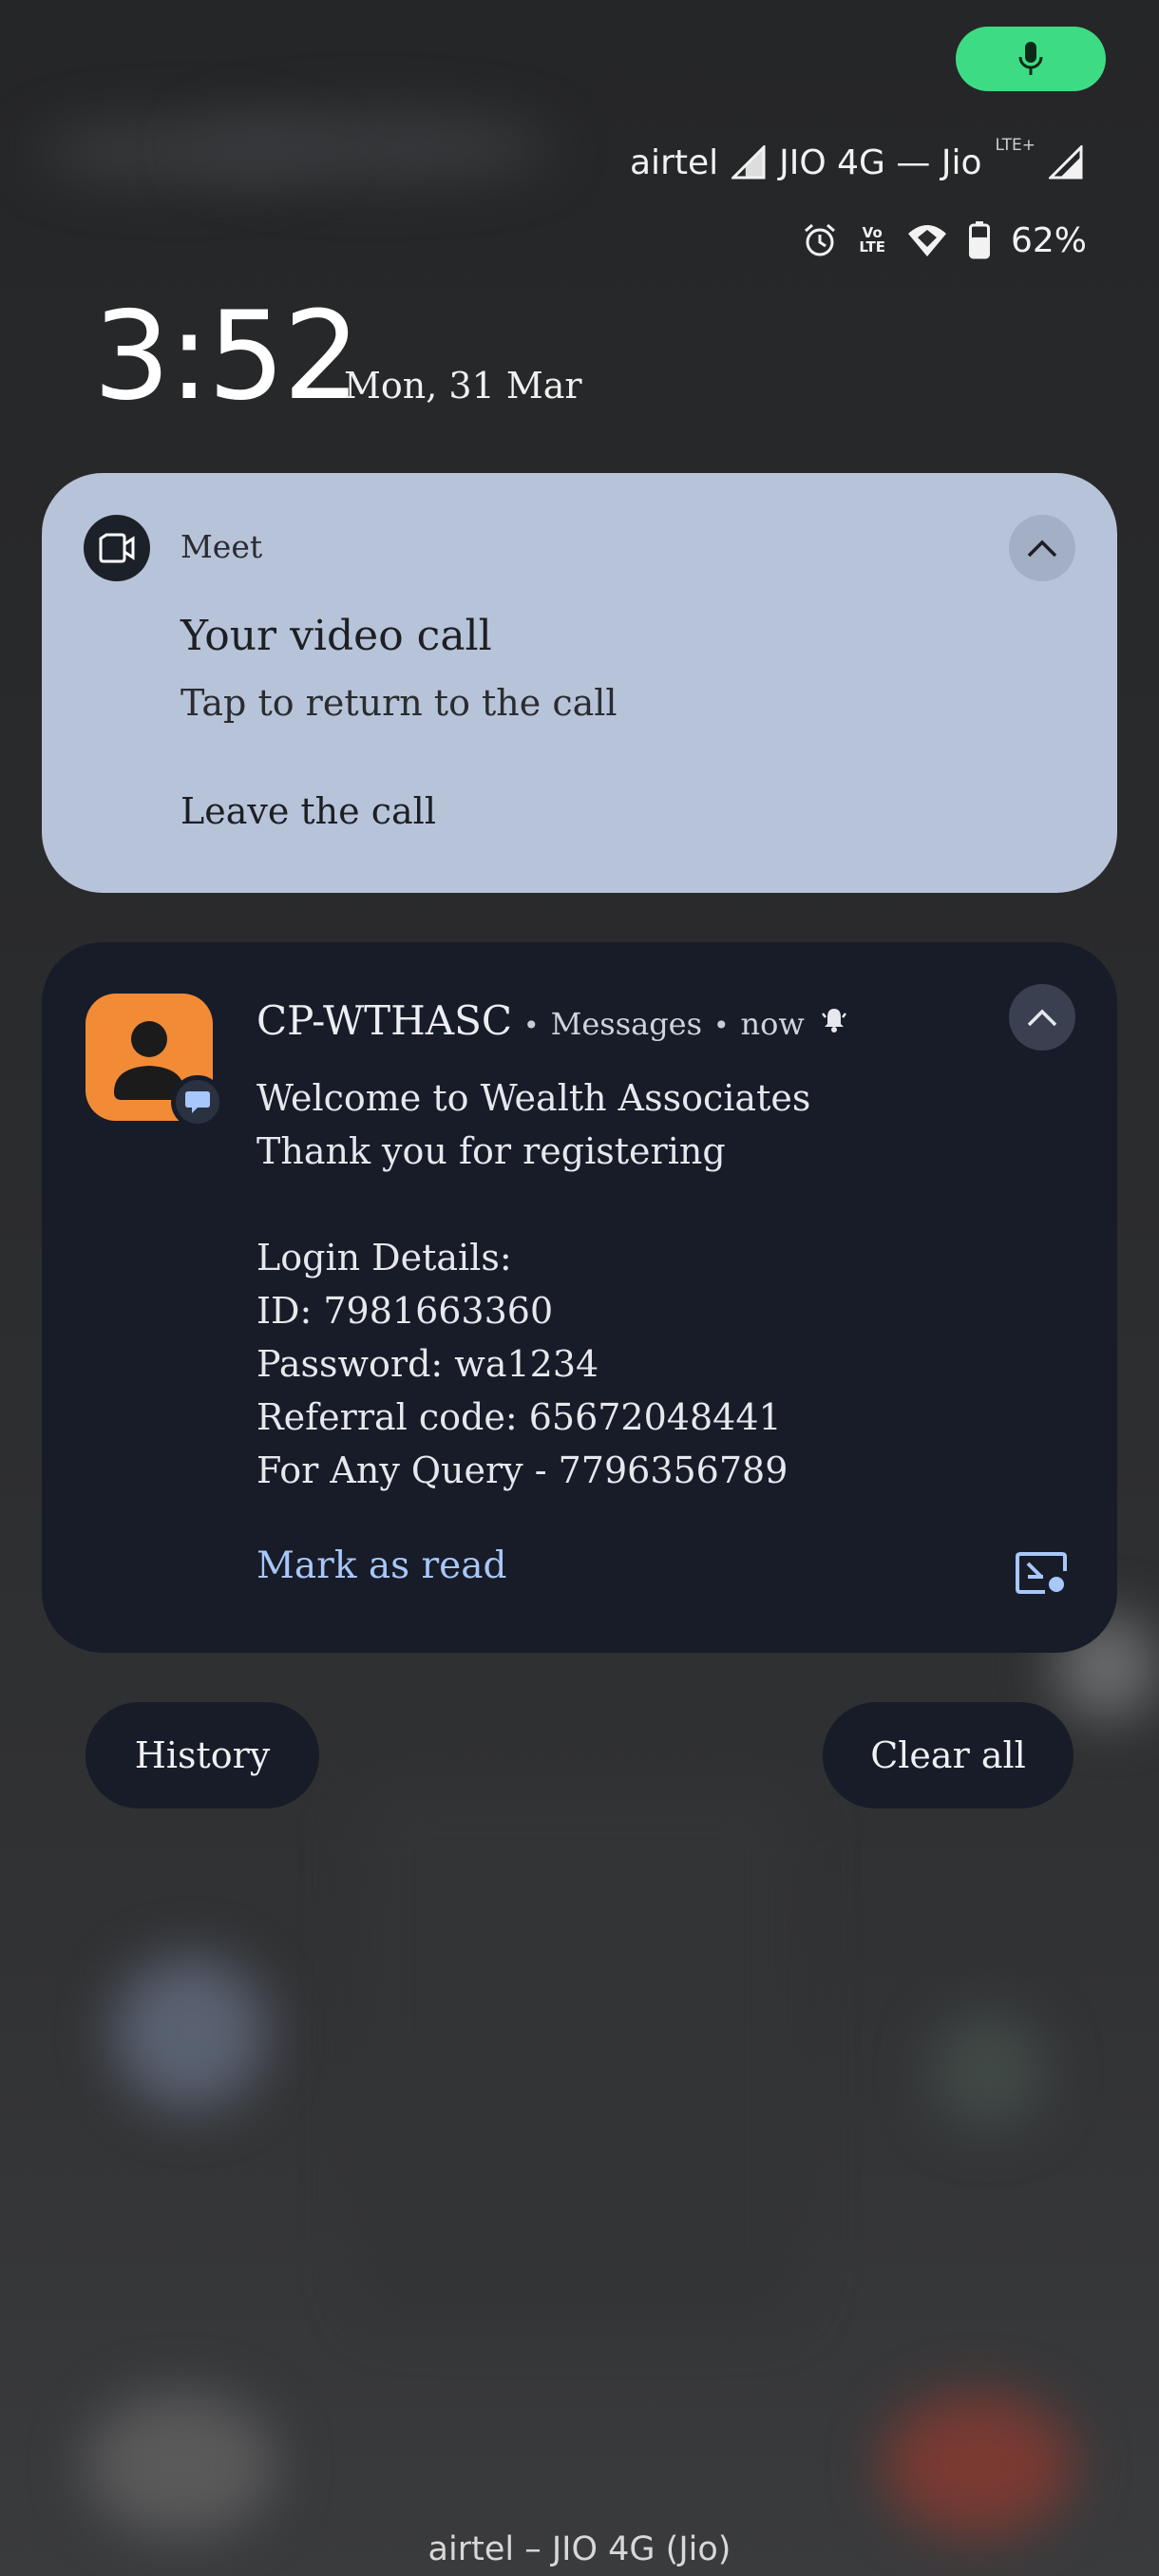 Image resolution: width=1159 pixels, height=2576 pixels. I want to click on notification-text: Tap to return to the call, so click(399, 703).